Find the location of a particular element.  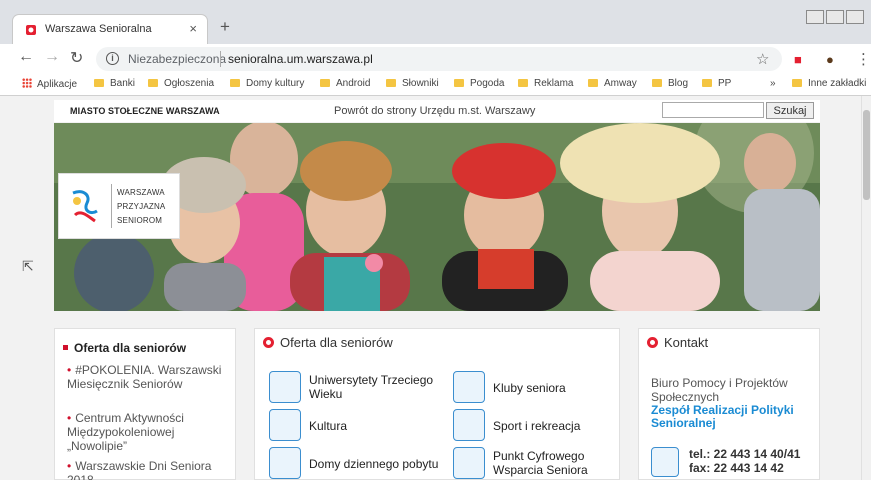

offer-domy-link: Domy dziennego pobytu is located at coordinates (373, 464).